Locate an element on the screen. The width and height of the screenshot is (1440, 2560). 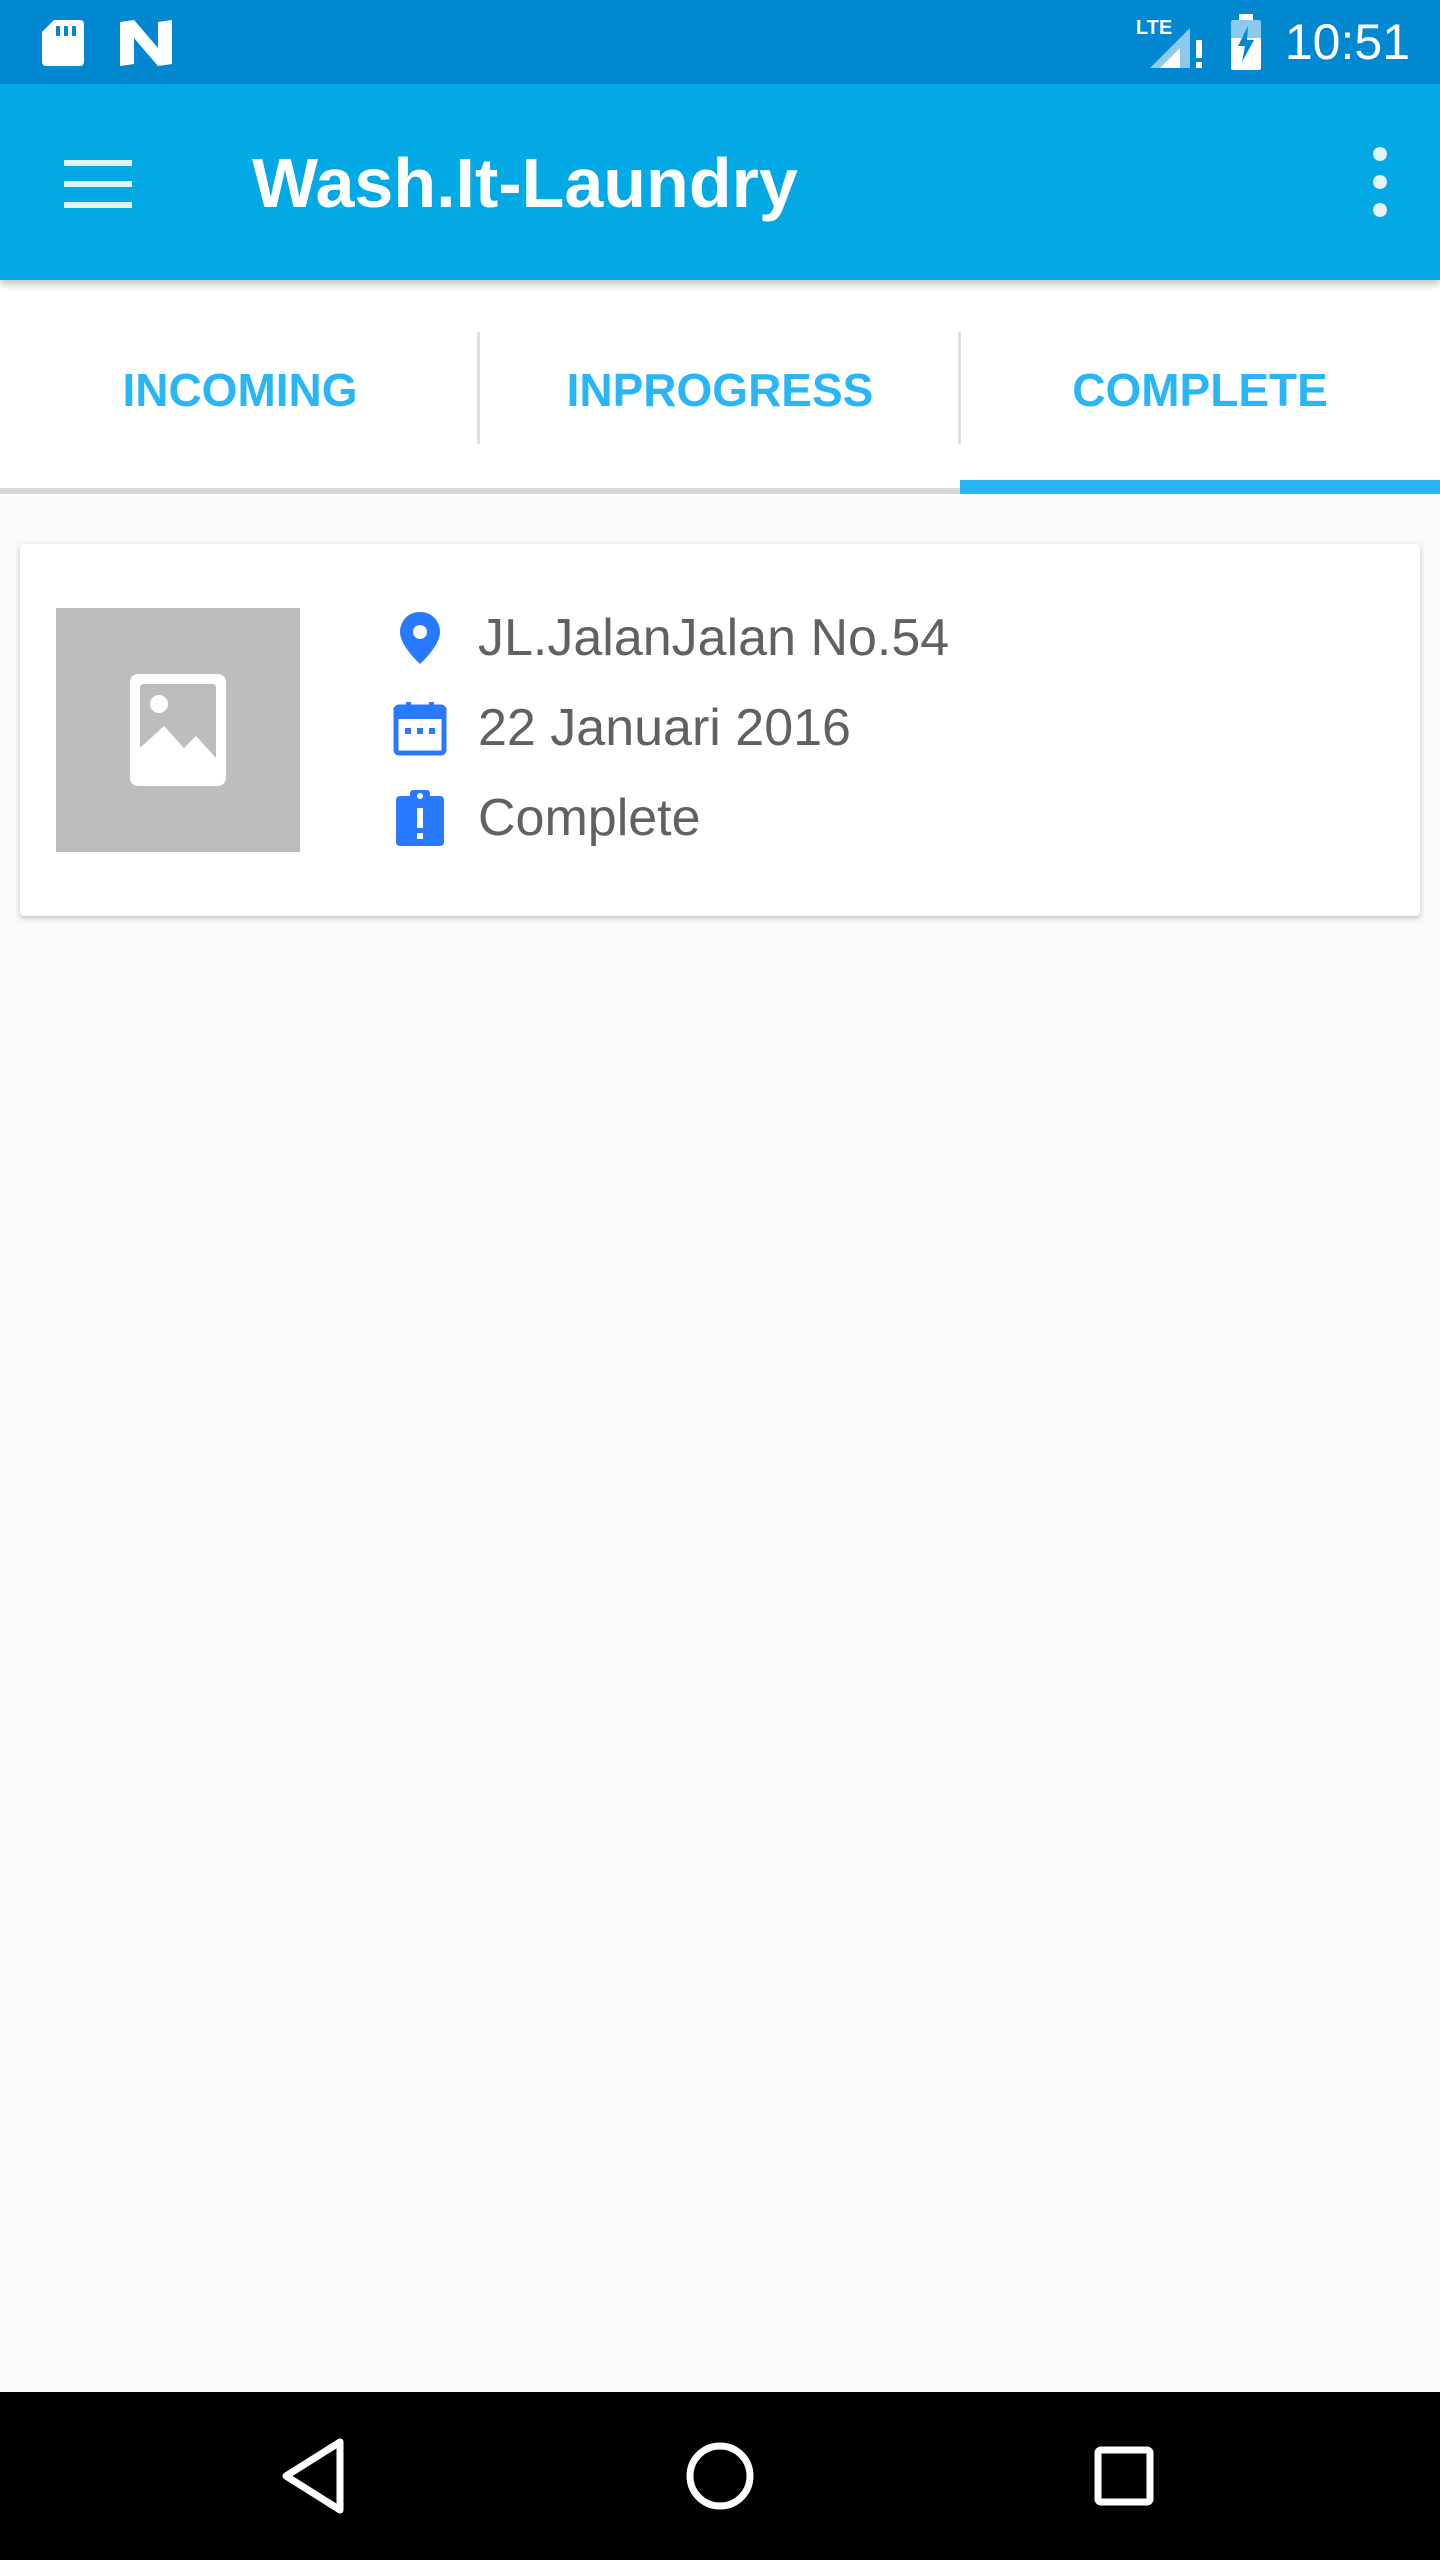
tab-label: COMPLETE is located at coordinates (1200, 390).